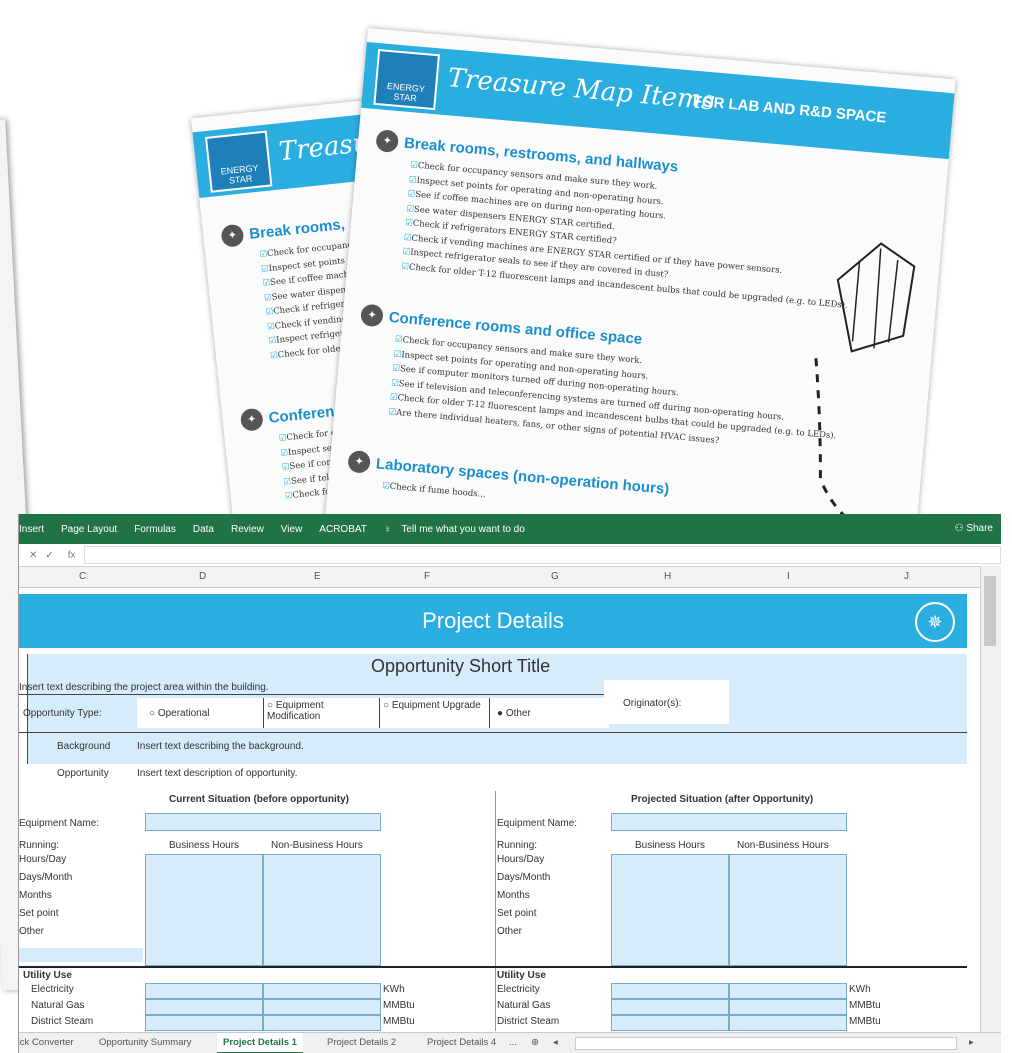  What do you see at coordinates (788, 576) in the screenshot?
I see `column-header-i: I` at bounding box center [788, 576].